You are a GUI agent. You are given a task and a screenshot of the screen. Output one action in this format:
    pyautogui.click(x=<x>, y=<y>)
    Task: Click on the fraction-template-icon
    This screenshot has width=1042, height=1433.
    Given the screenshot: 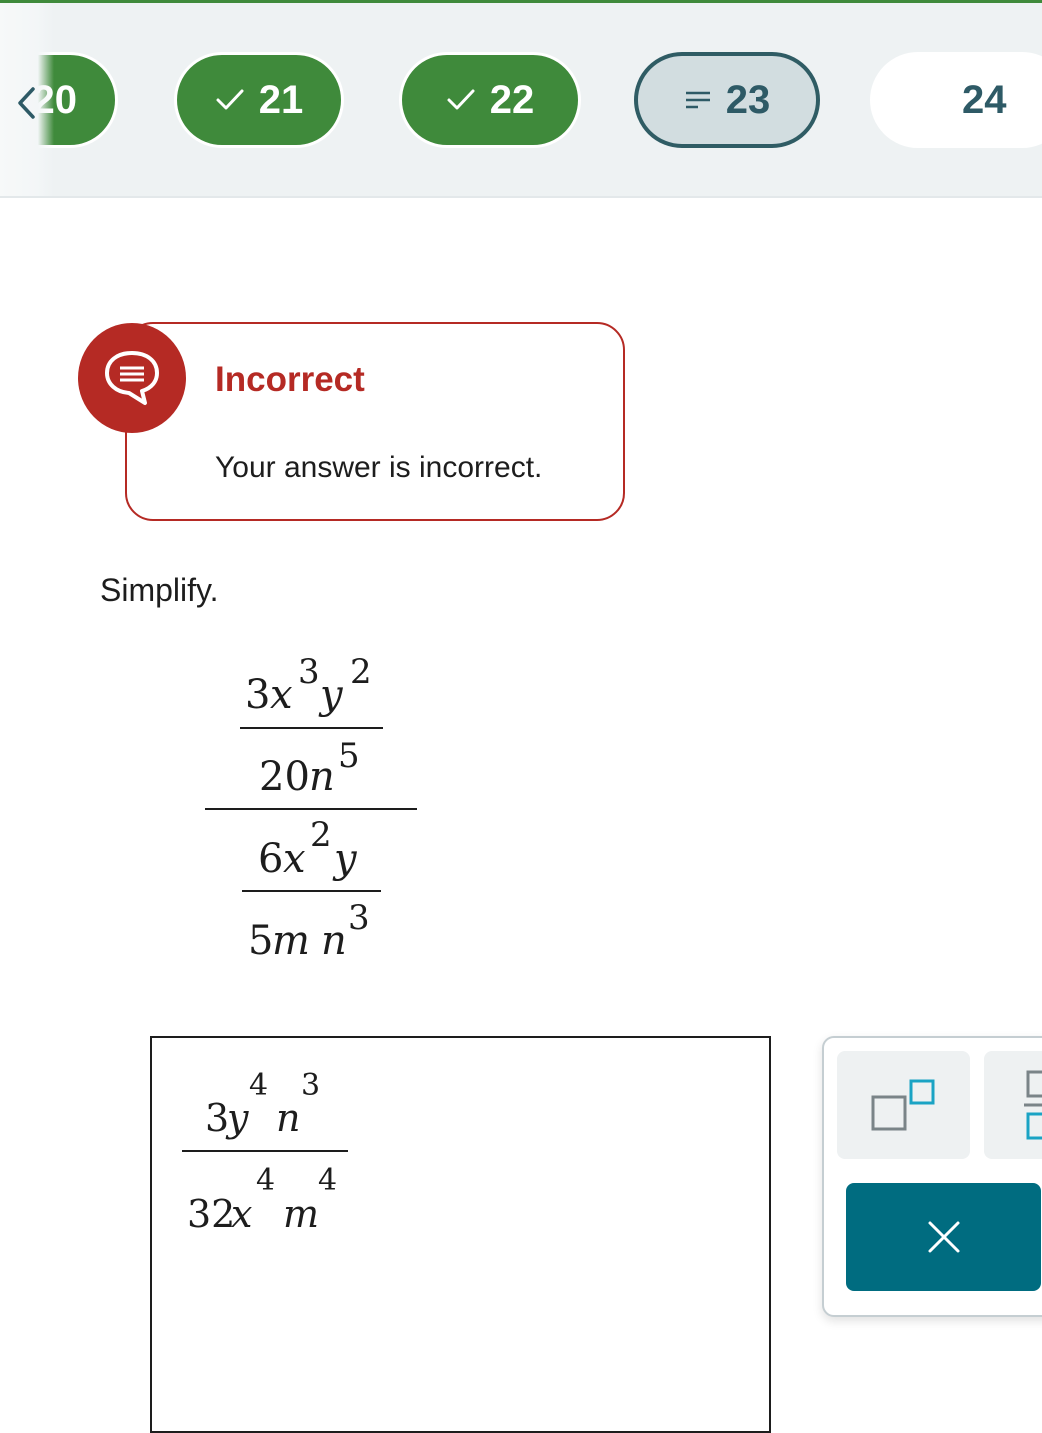 What is the action you would take?
    pyautogui.click(x=1033, y=1105)
    